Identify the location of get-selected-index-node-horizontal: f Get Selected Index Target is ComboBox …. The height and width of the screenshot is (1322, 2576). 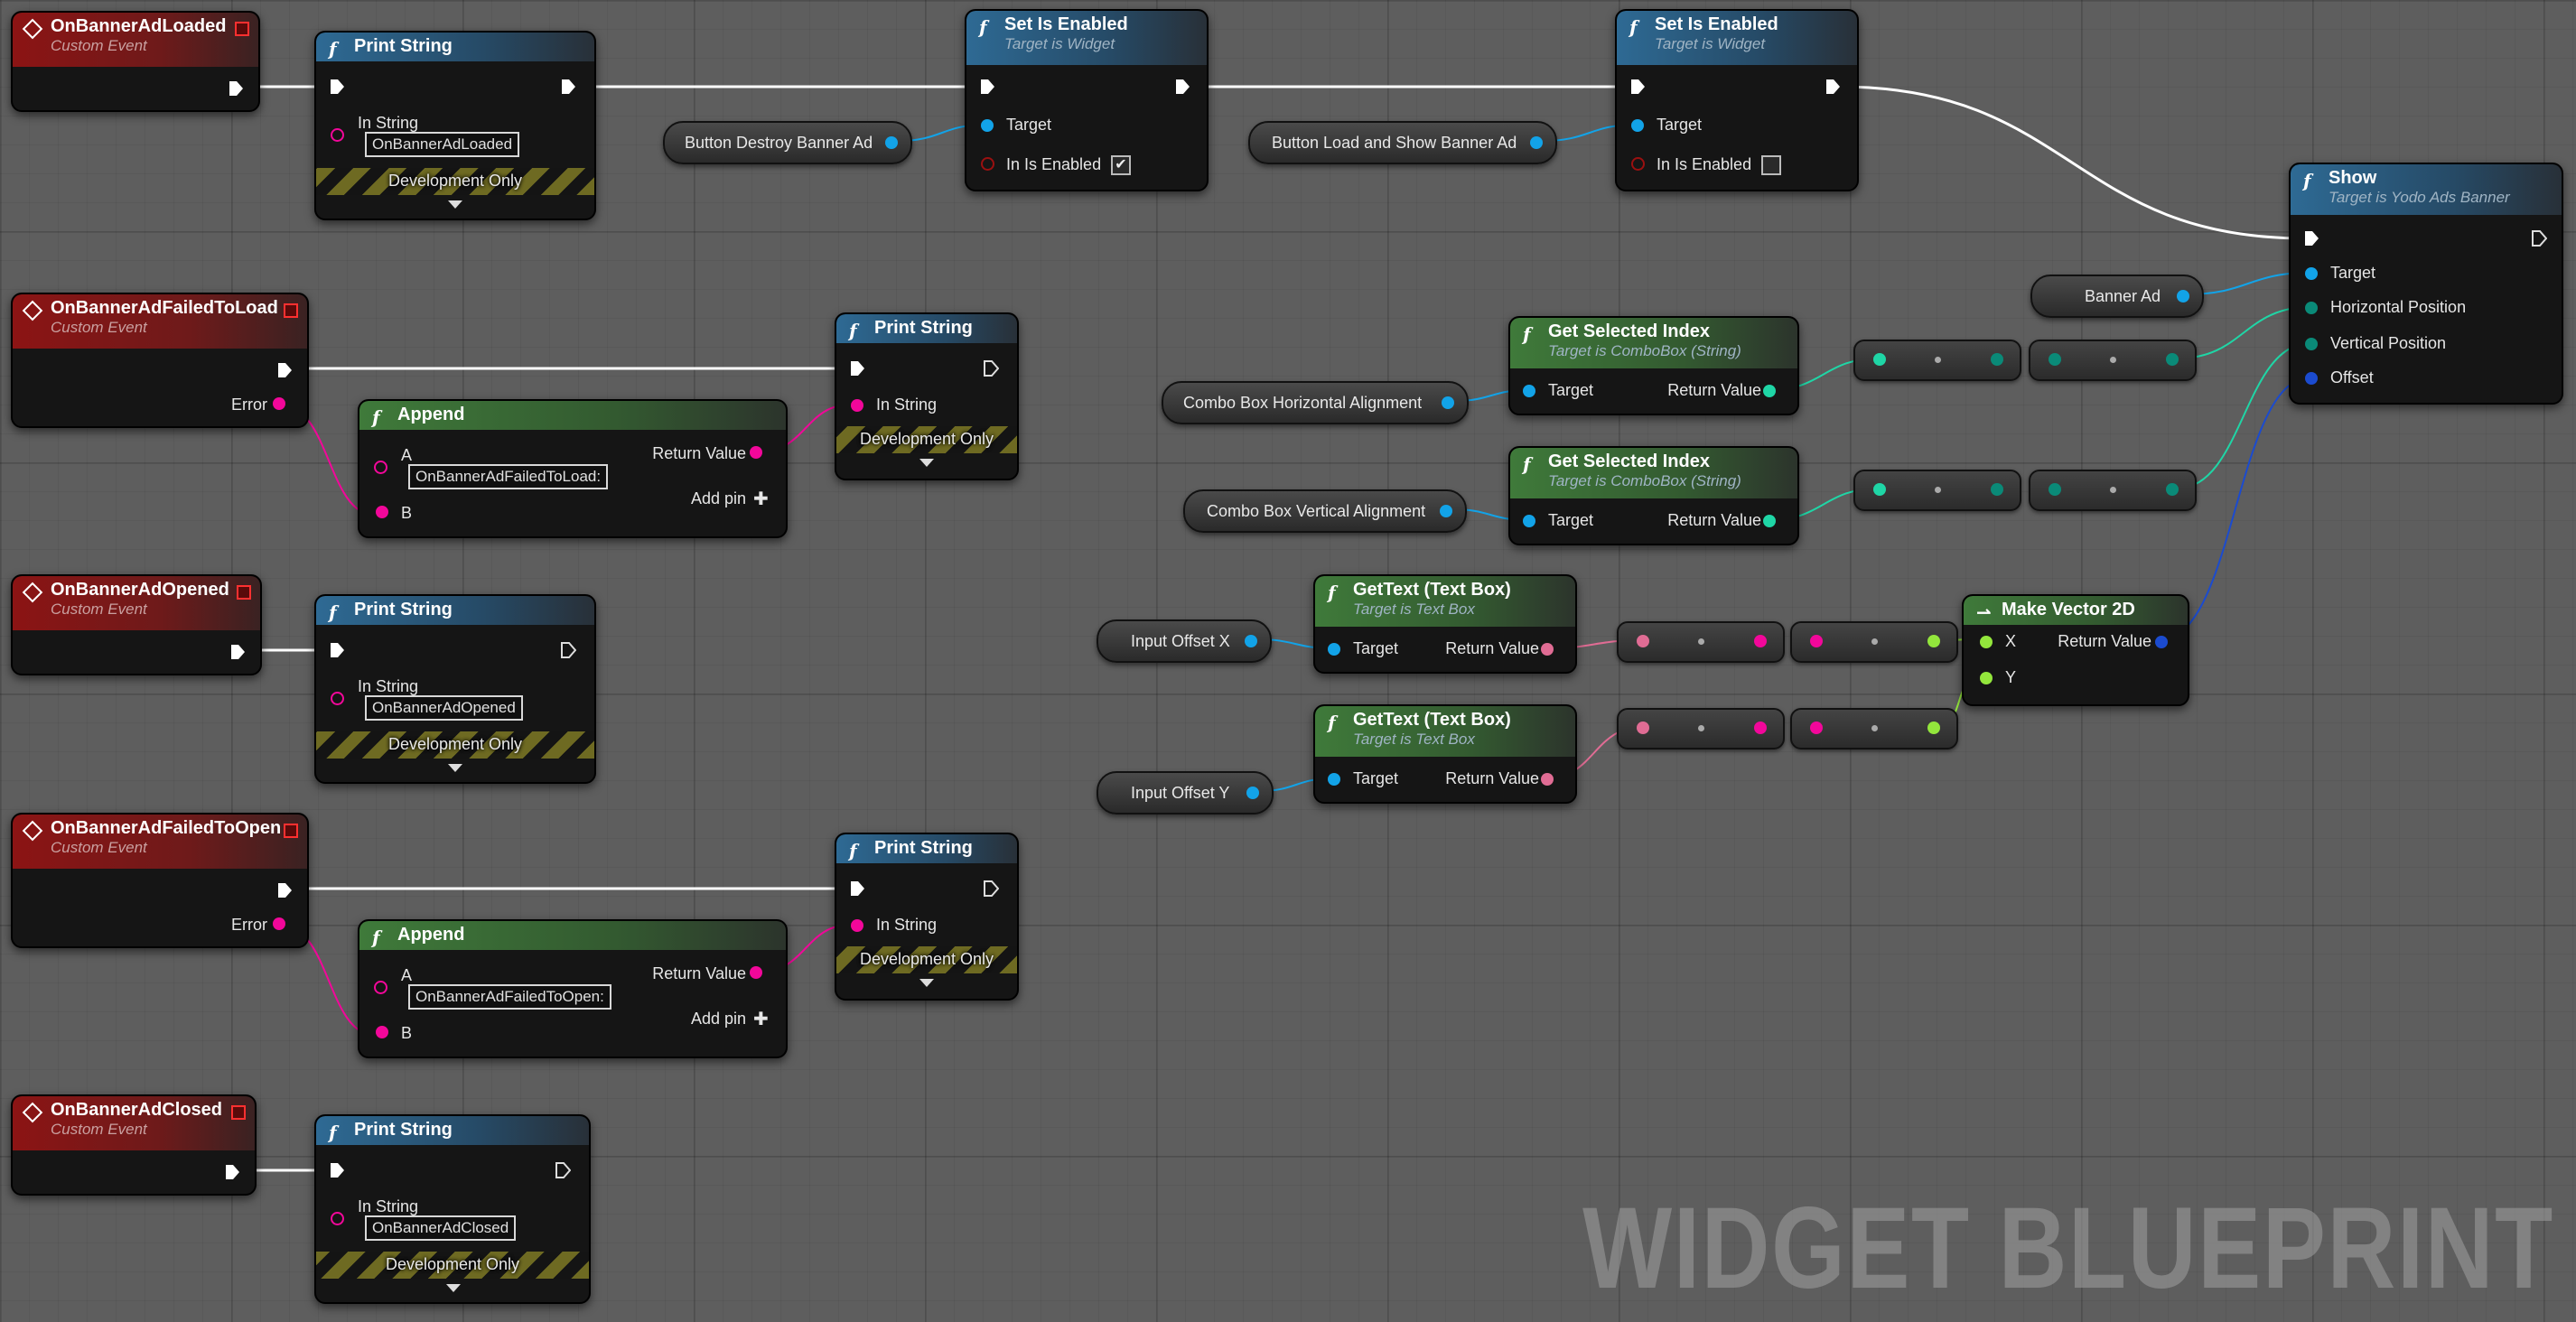
(1653, 365).